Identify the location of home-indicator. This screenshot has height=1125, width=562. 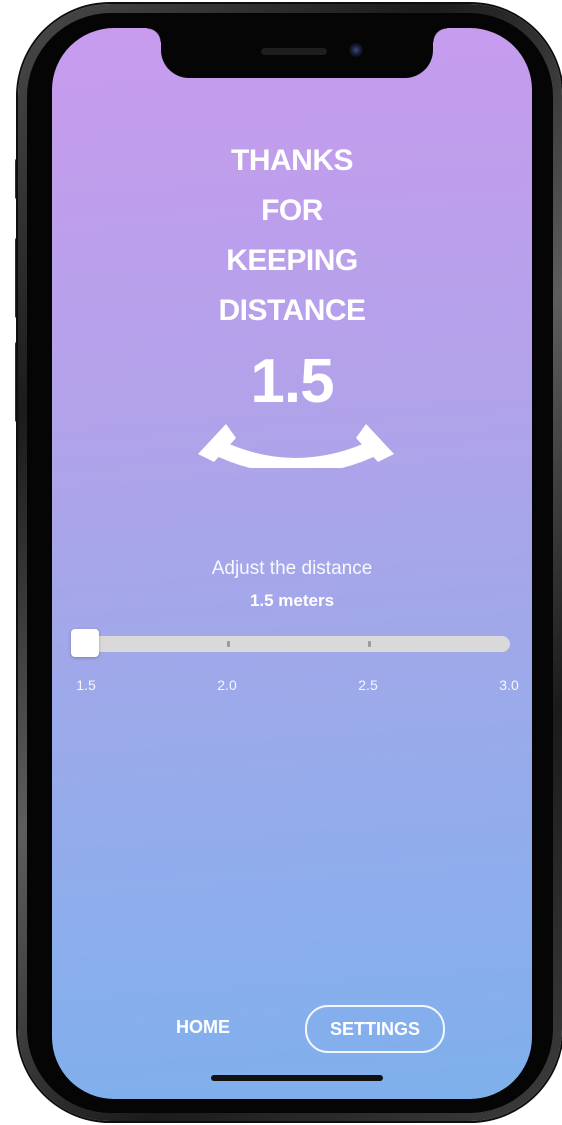
(297, 1078).